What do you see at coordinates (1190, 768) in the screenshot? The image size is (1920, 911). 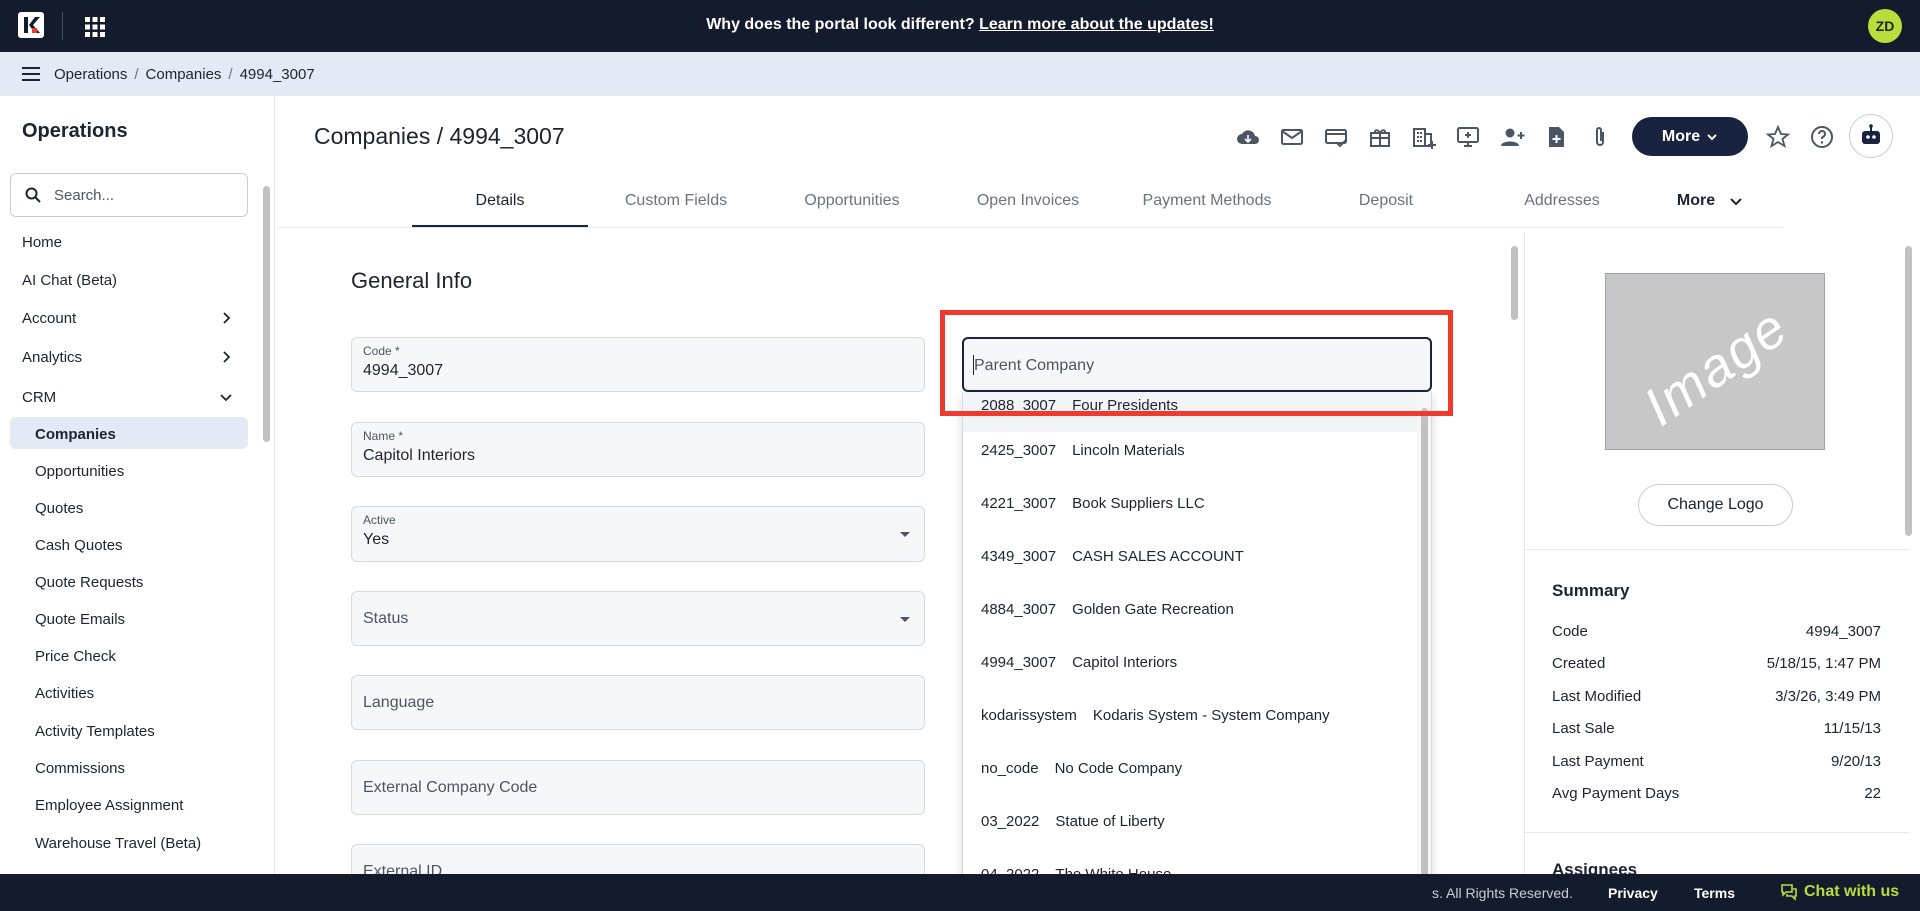 I see `list-item: no_code No Code Company` at bounding box center [1190, 768].